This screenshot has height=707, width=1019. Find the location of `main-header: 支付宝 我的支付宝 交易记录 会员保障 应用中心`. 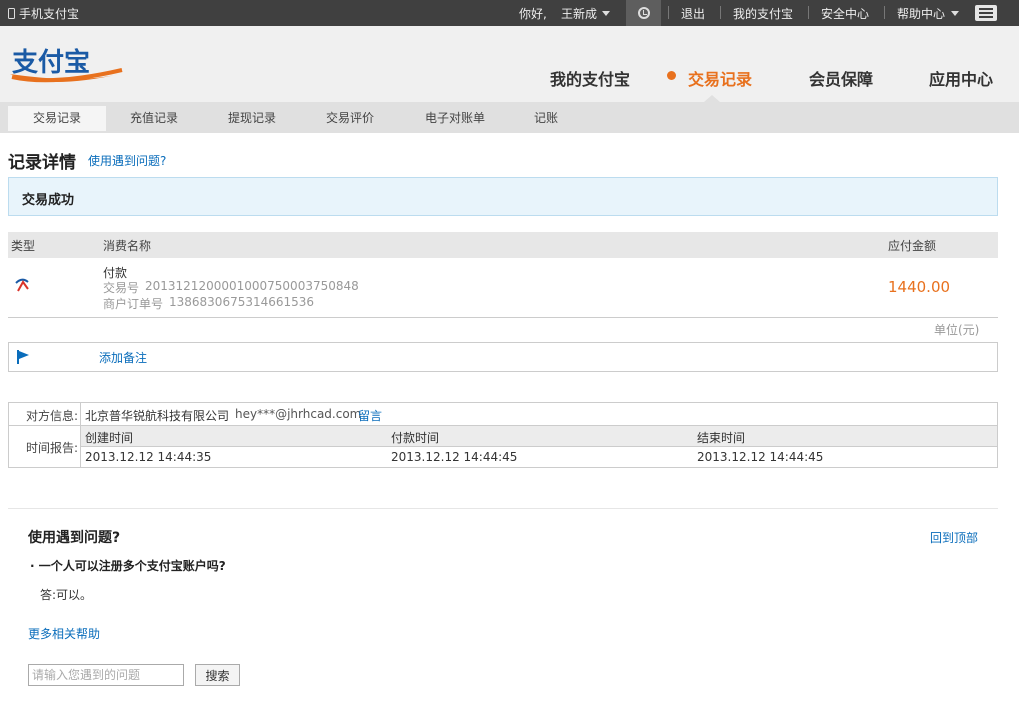

main-header: 支付宝 我的支付宝 交易记录 会员保障 应用中心 is located at coordinates (509, 64).